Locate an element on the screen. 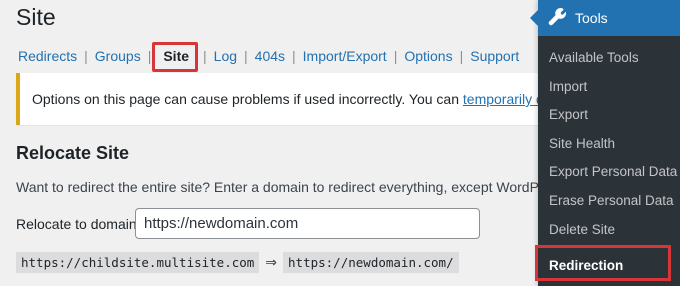 The image size is (680, 286). submenu-import: Import is located at coordinates (609, 87).